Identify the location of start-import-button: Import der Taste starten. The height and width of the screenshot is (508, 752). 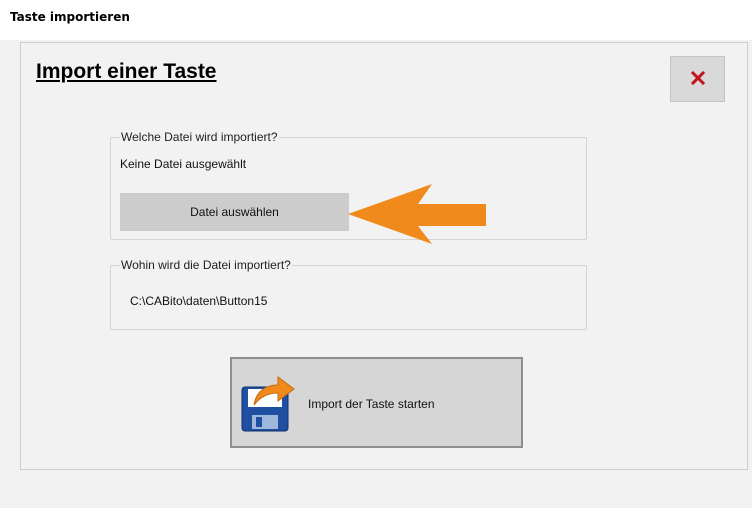
(376, 402).